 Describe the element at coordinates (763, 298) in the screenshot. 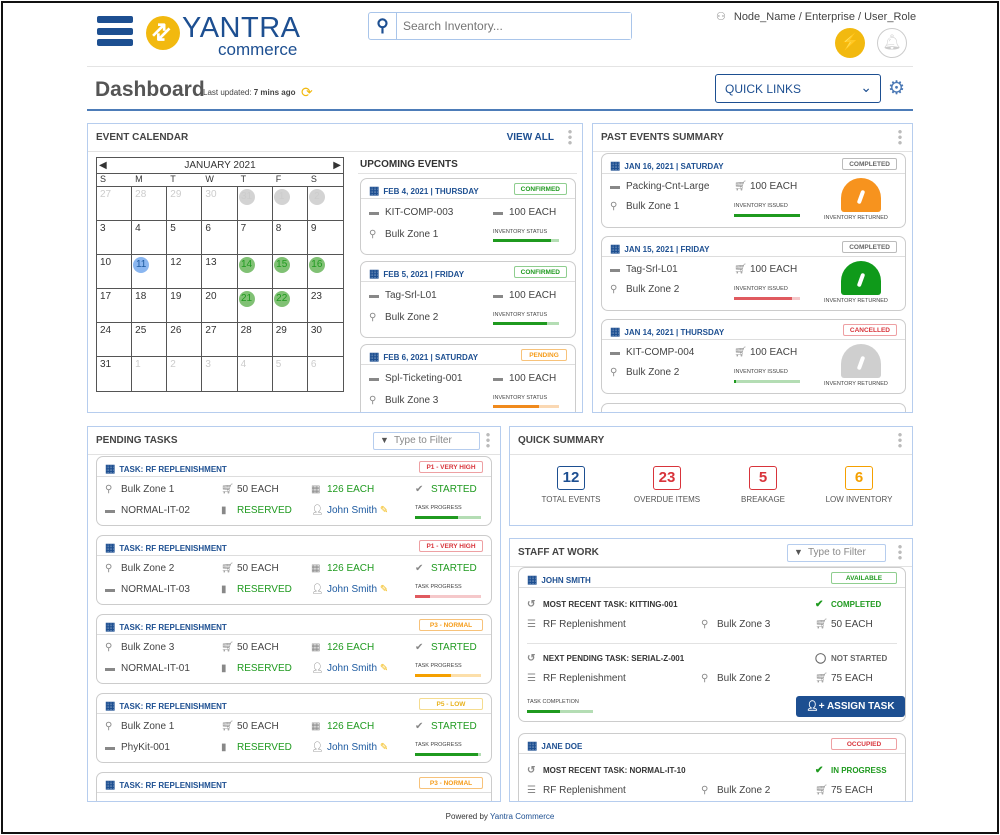

I see `inventory-issued-bar-fill` at that location.